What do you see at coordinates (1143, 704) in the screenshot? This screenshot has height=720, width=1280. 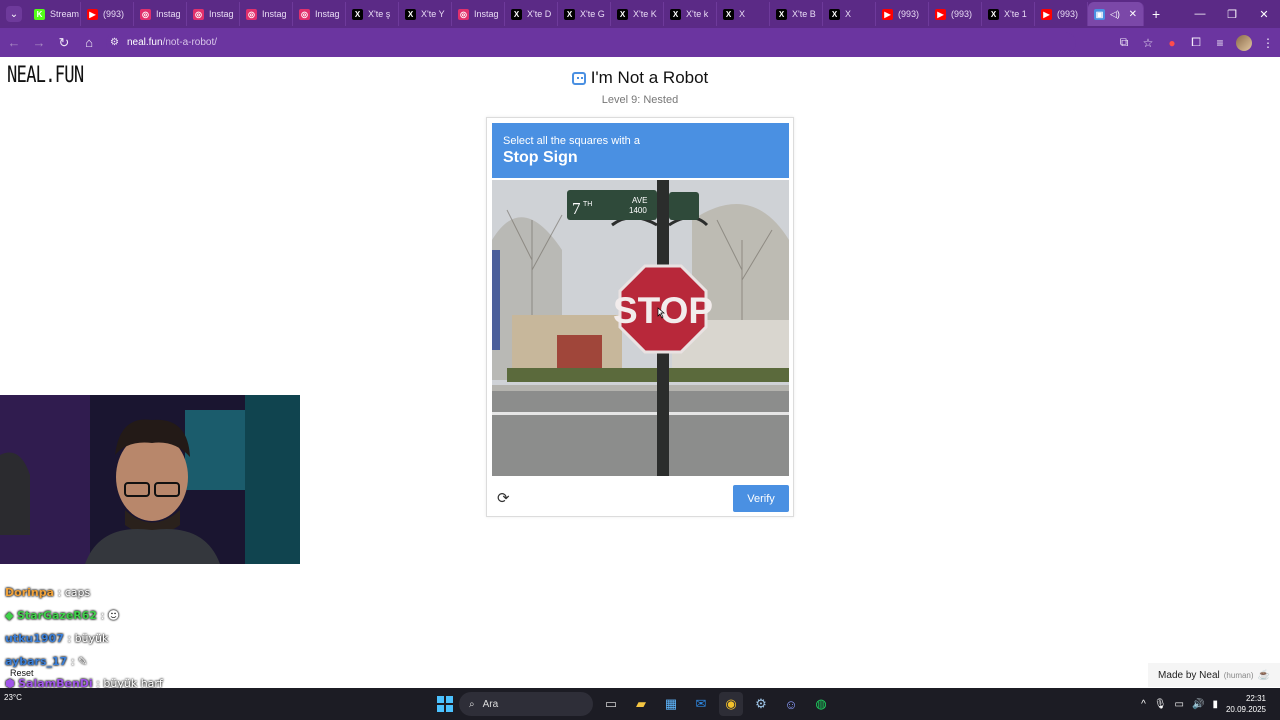 I see `tray-chevron-icon: ^` at bounding box center [1143, 704].